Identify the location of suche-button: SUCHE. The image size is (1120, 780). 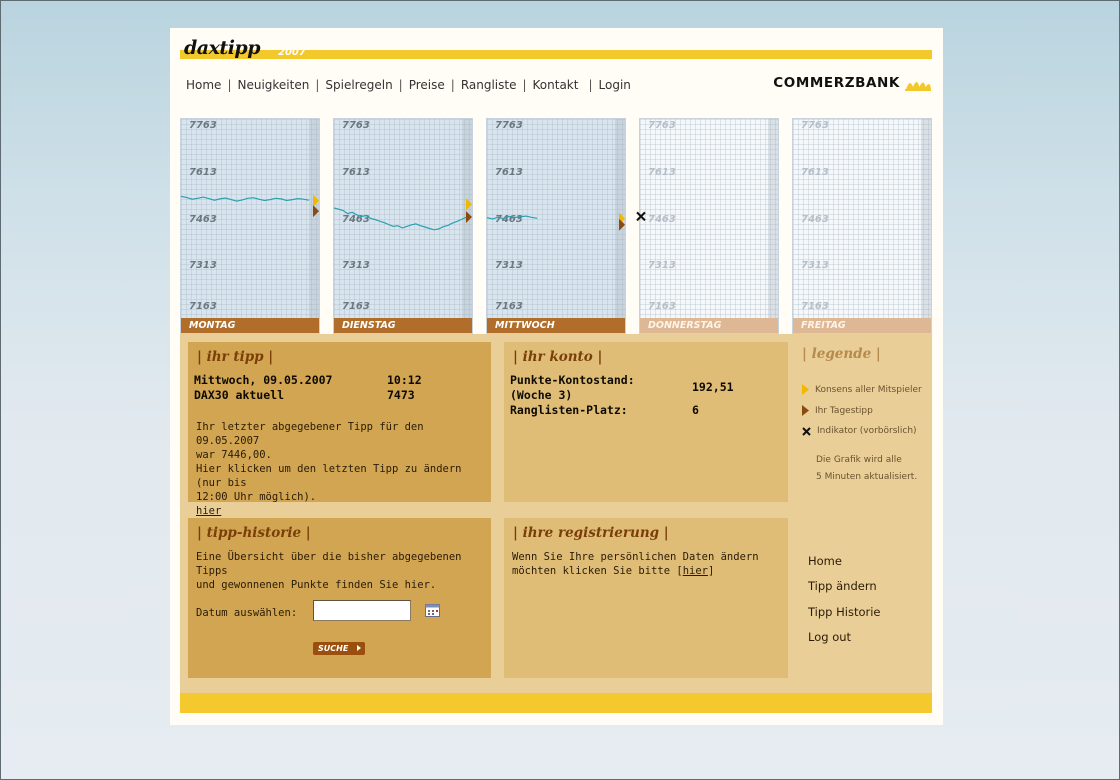
(339, 648).